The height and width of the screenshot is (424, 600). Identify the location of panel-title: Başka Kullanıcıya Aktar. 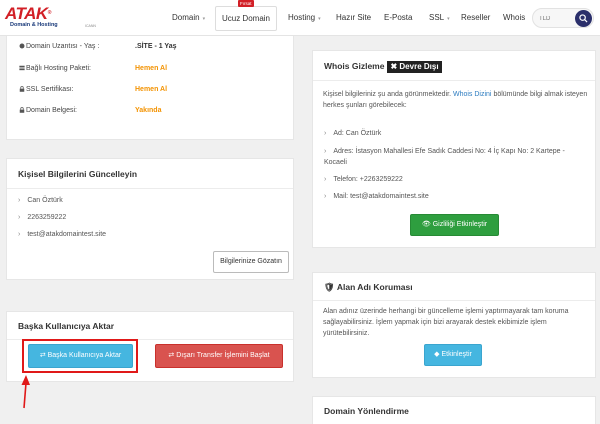
(150, 326).